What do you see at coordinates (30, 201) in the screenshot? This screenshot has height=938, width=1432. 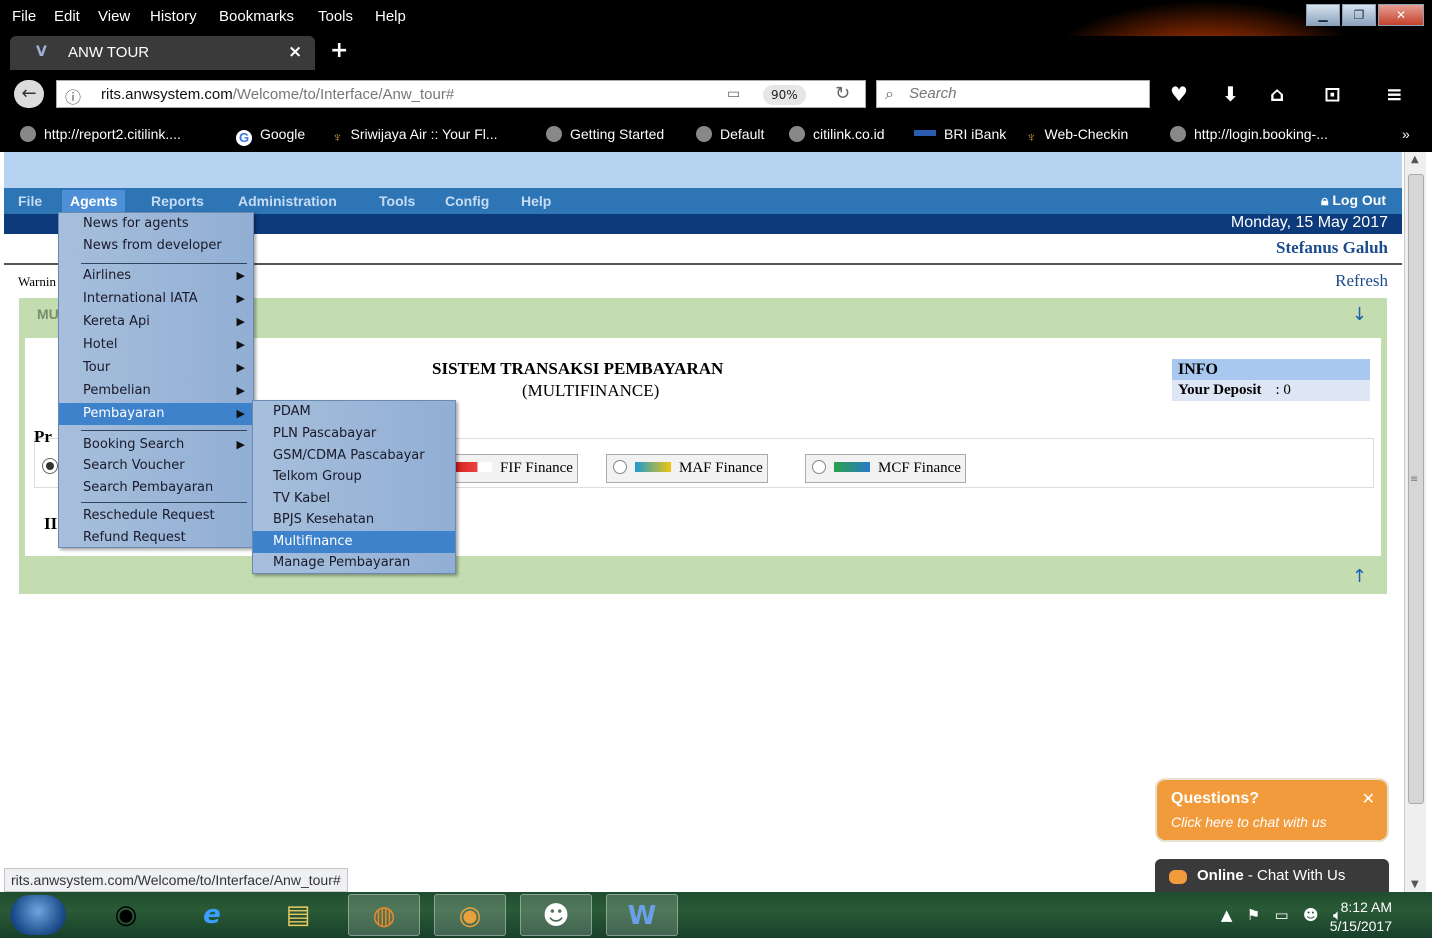 I see `app-menu-file: File` at bounding box center [30, 201].